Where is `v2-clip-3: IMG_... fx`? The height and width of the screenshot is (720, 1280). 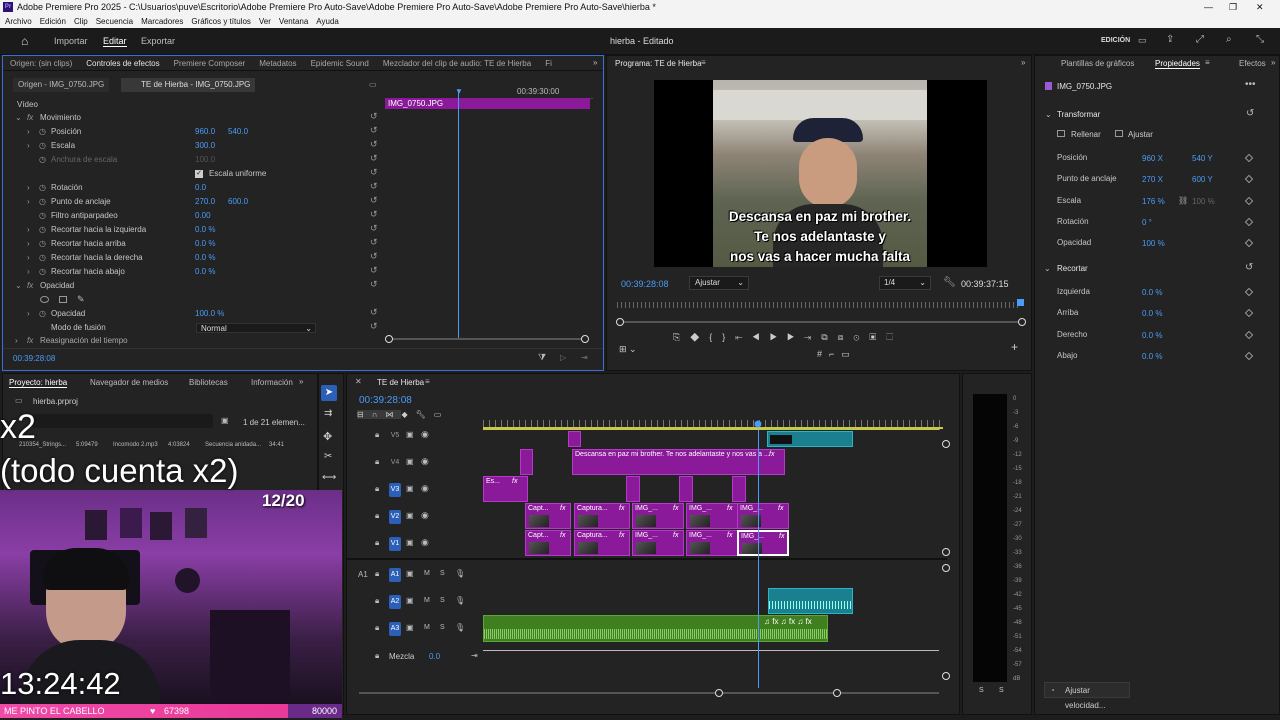 v2-clip-3: IMG_... fx is located at coordinates (712, 516).